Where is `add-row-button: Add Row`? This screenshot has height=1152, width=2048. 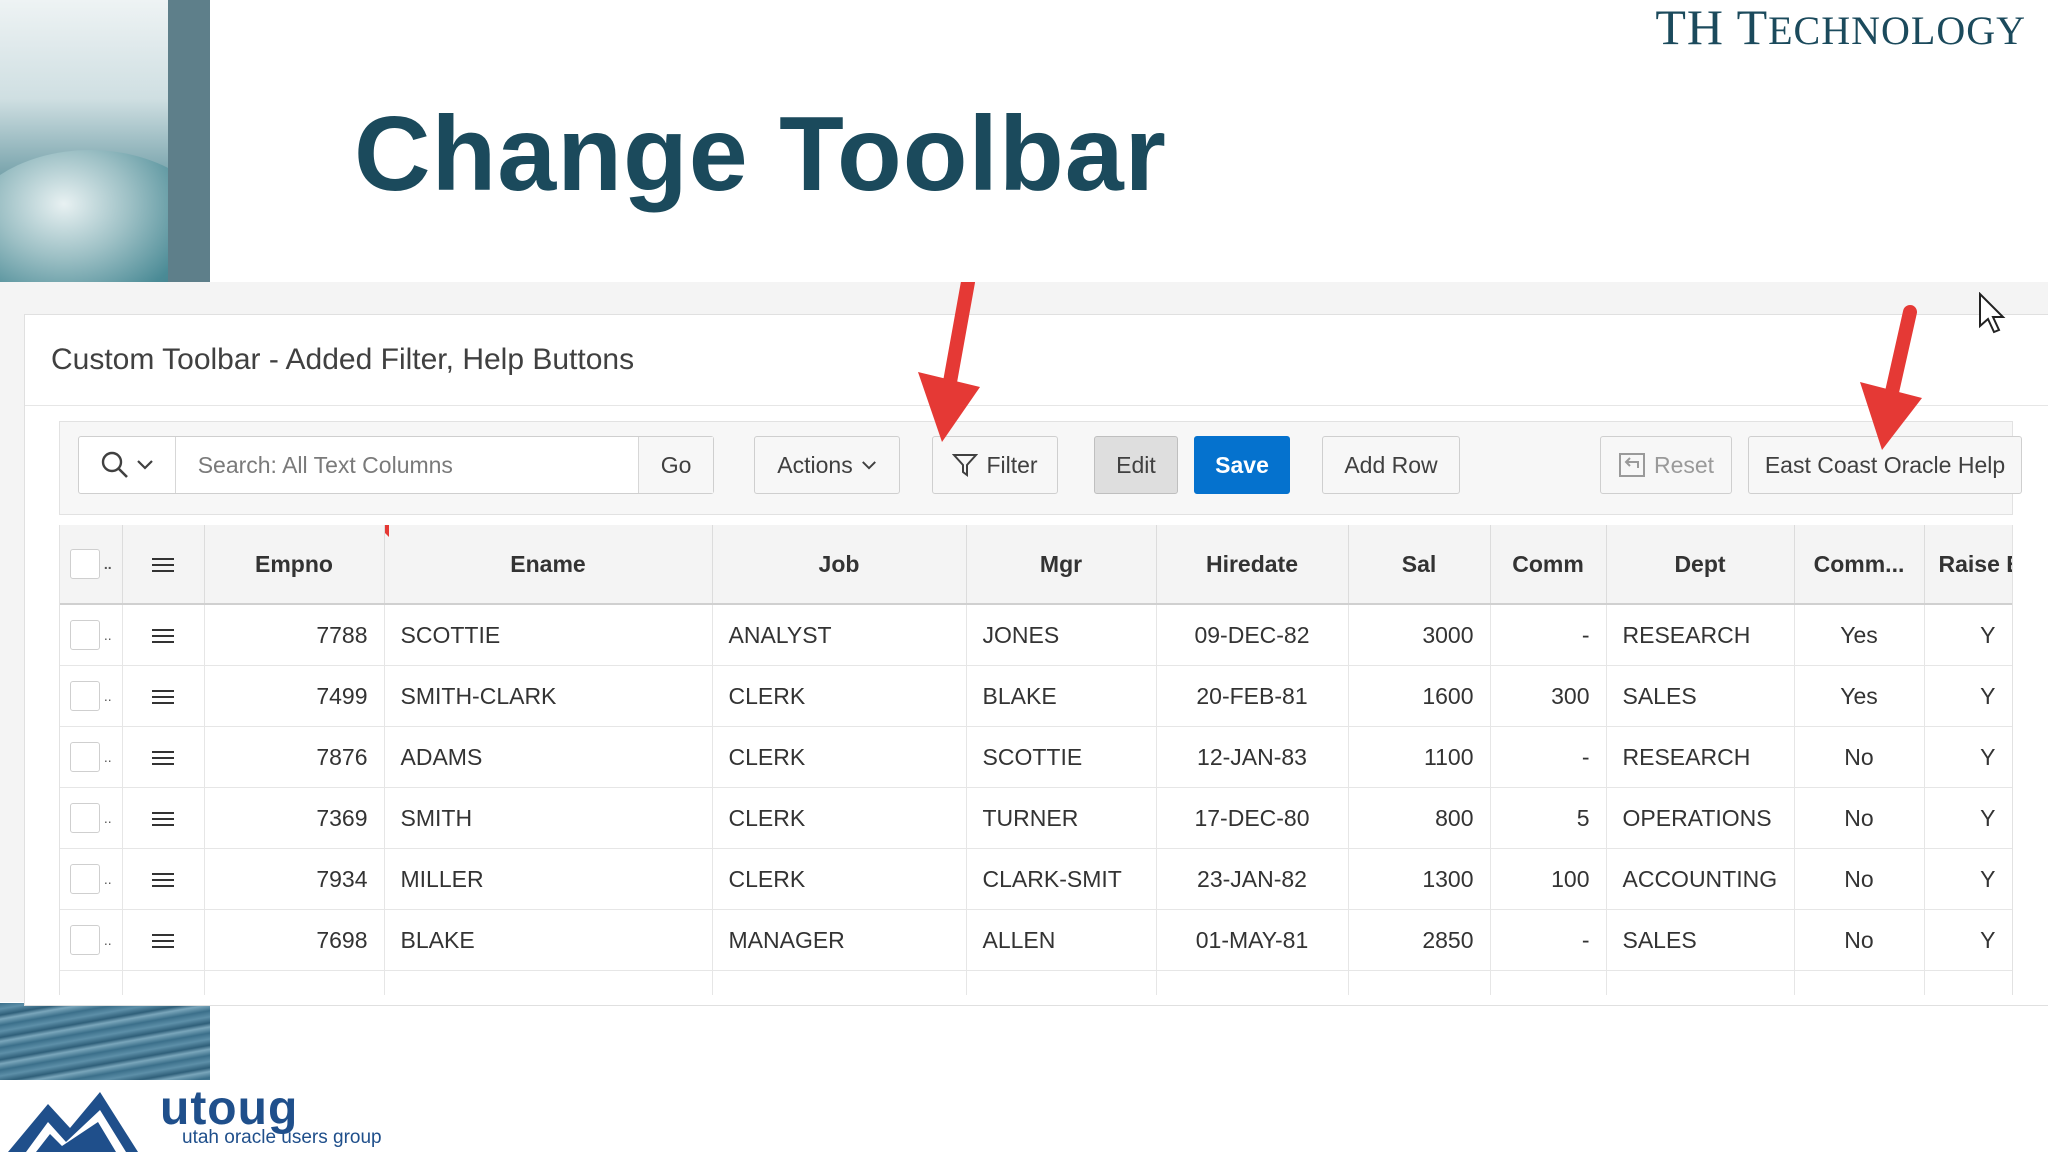
add-row-button: Add Row is located at coordinates (1391, 465).